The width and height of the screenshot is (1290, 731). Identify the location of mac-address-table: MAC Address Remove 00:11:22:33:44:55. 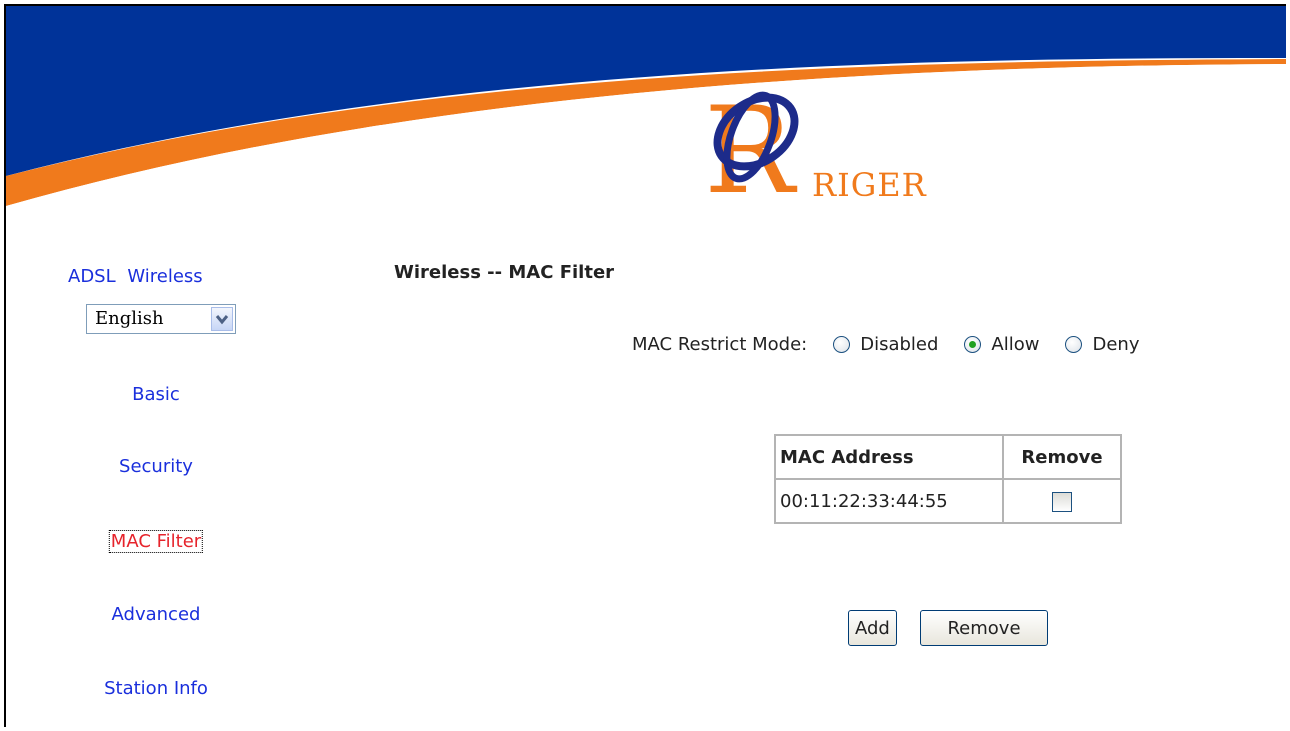
(948, 479).